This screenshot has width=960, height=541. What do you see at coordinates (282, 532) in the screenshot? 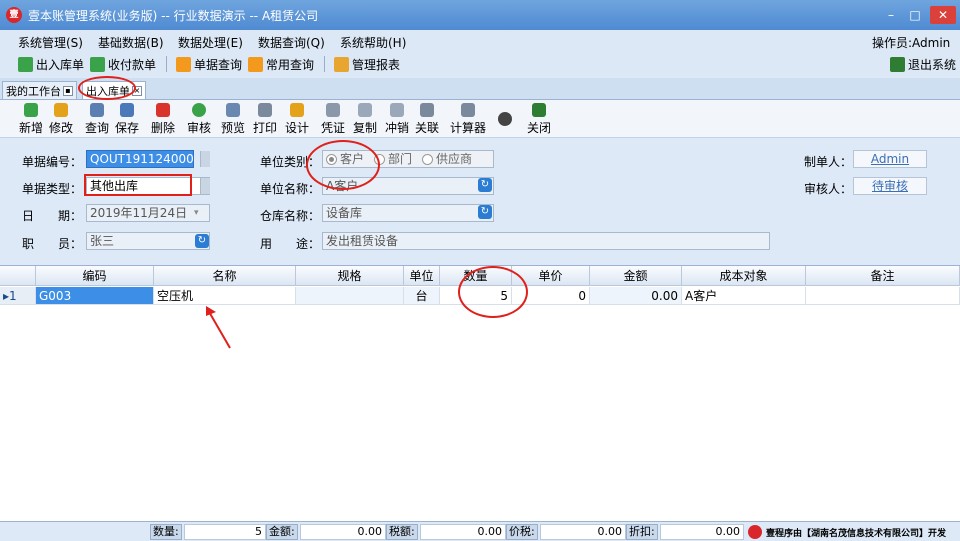
I see `sum-amount-label: 金额:` at bounding box center [282, 532].